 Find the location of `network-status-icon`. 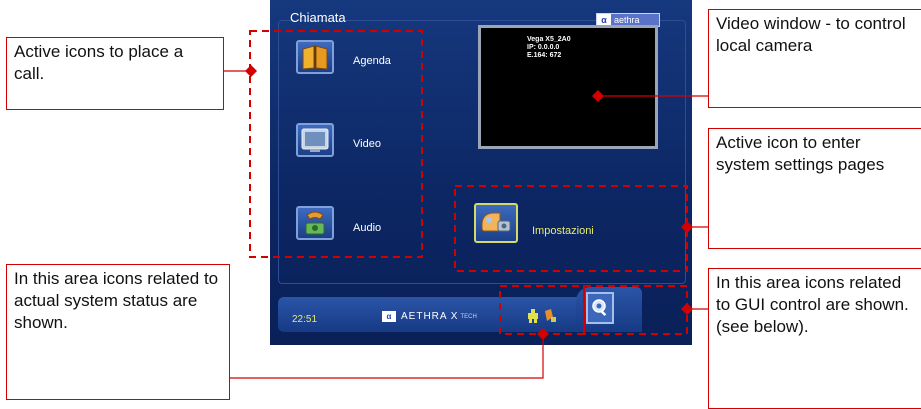

network-status-icon is located at coordinates (533, 316).